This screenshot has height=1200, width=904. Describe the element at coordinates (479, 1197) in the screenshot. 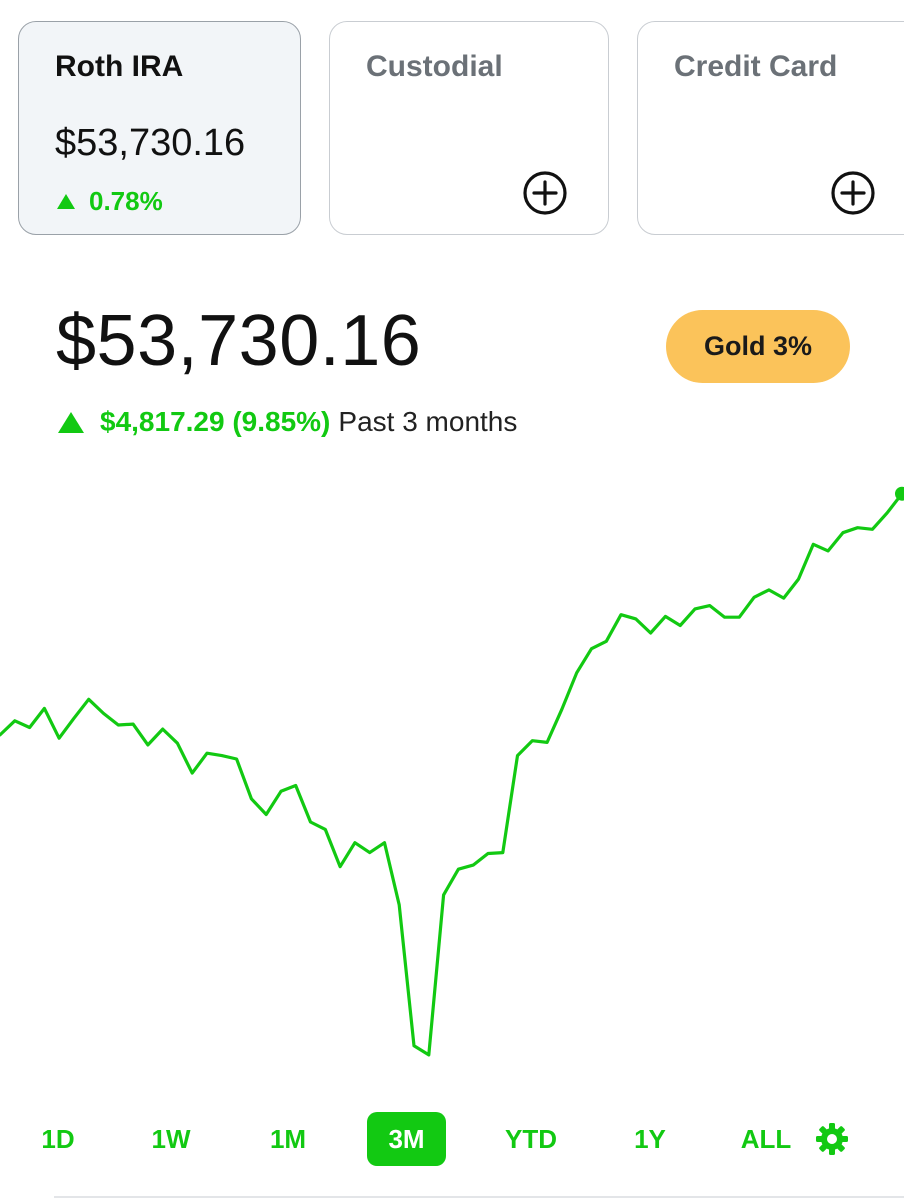

I see `bottom-divider` at that location.